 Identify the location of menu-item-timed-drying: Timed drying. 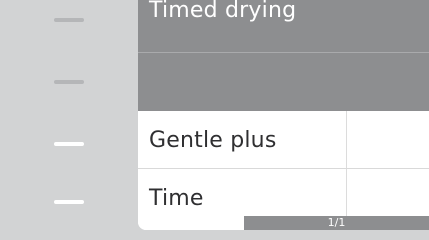
(283, 26).